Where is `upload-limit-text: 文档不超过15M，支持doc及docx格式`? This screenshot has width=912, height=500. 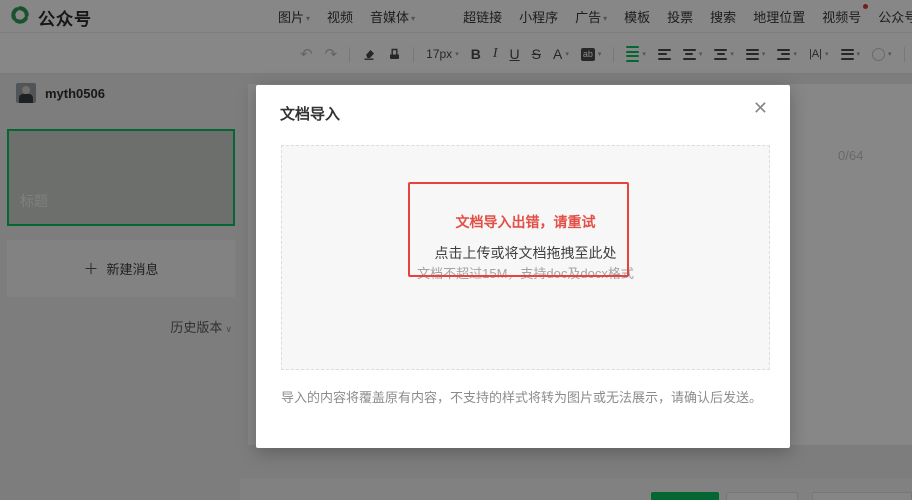
upload-limit-text: 文档不超过15M，支持doc及docx格式 is located at coordinates (525, 273).